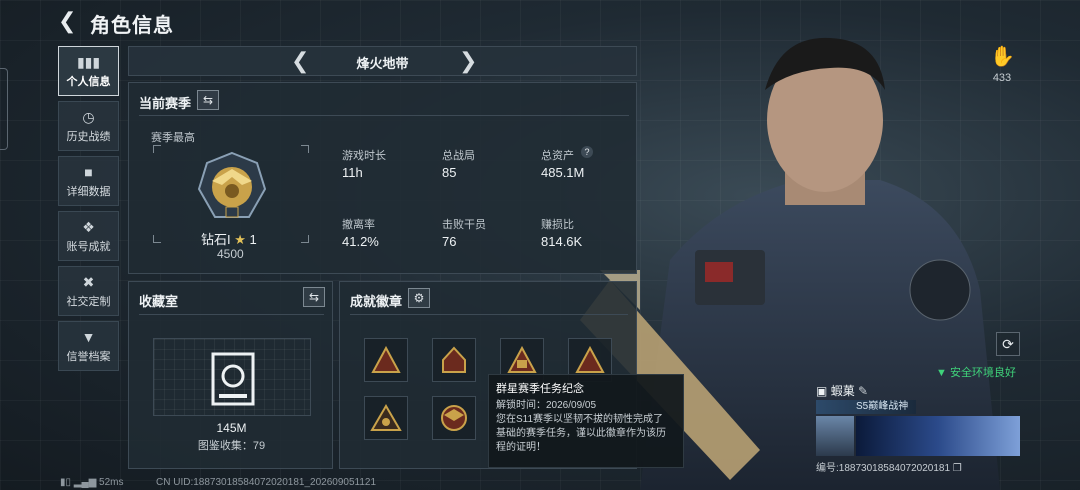 The image size is (1080, 490). I want to click on stat-value-extract-rate: 41.2%, so click(360, 241).